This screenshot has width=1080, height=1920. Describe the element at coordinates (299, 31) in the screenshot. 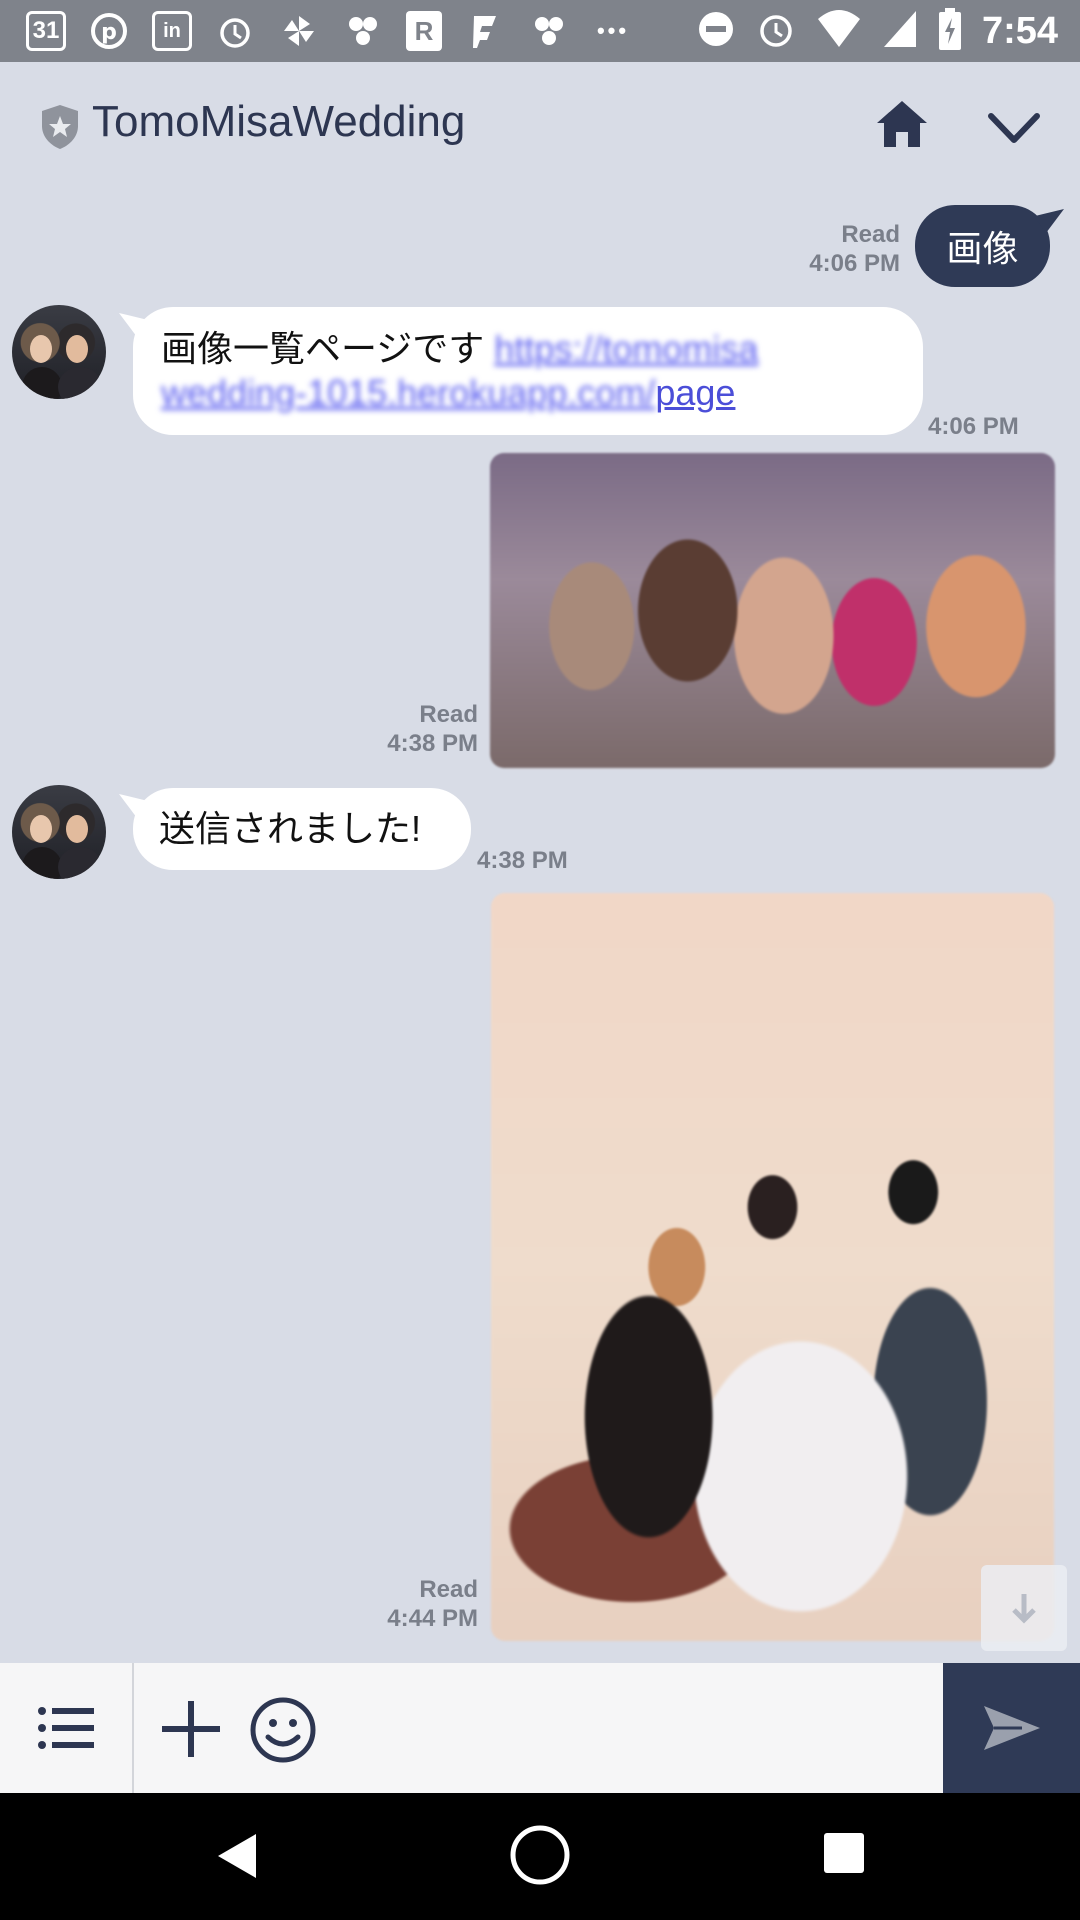

I see `pinwheel-icon` at that location.